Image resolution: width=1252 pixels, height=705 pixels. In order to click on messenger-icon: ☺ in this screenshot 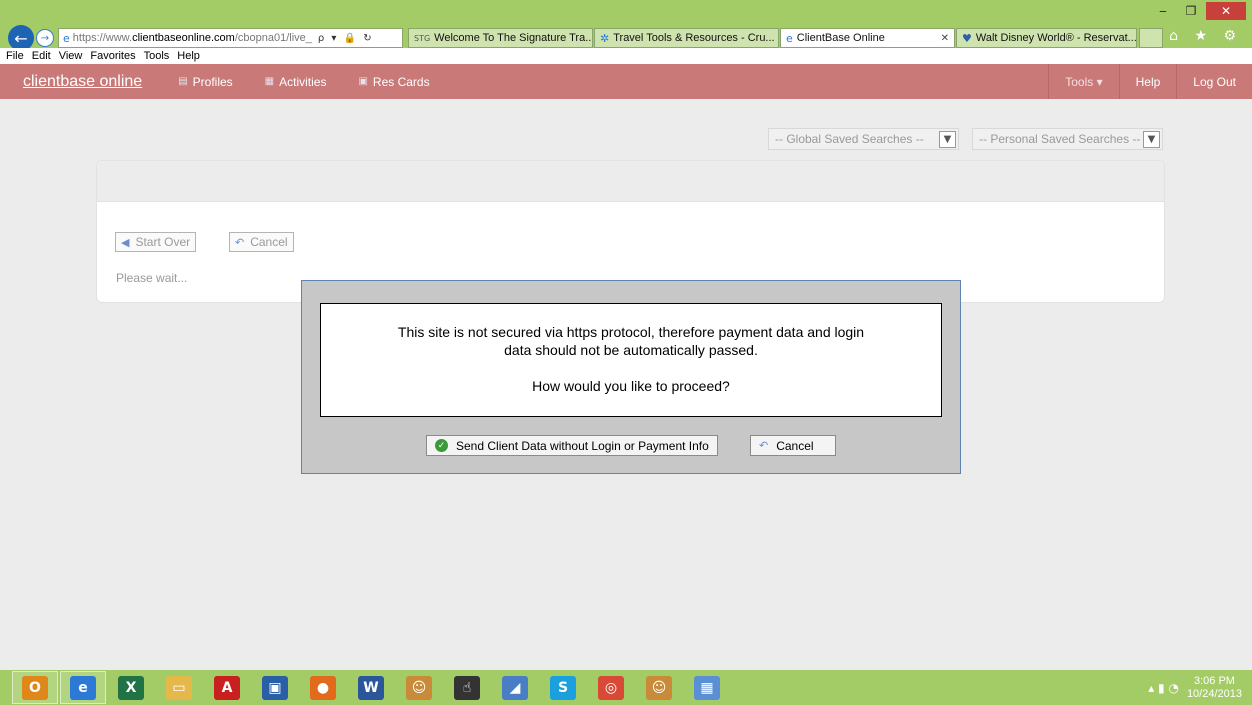, I will do `click(419, 687)`.